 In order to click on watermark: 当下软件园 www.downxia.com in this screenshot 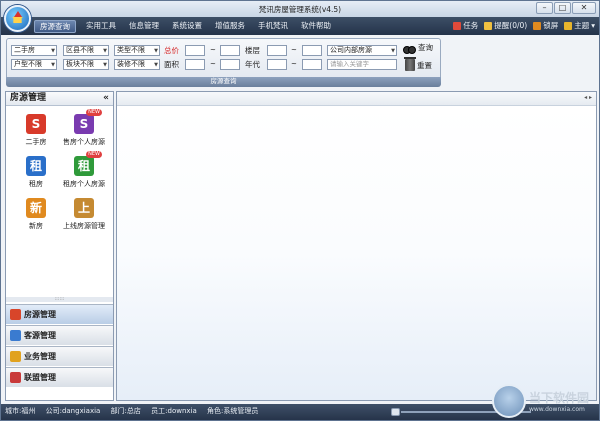, I will do `click(540, 401)`.